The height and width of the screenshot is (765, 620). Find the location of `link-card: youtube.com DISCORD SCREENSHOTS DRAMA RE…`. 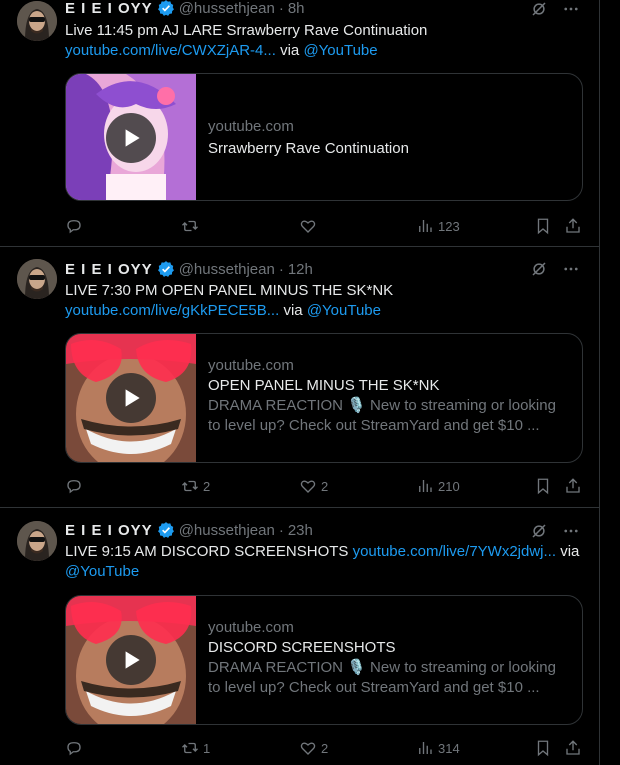

link-card: youtube.com DISCORD SCREENSHOTS DRAMA RE… is located at coordinates (324, 660).